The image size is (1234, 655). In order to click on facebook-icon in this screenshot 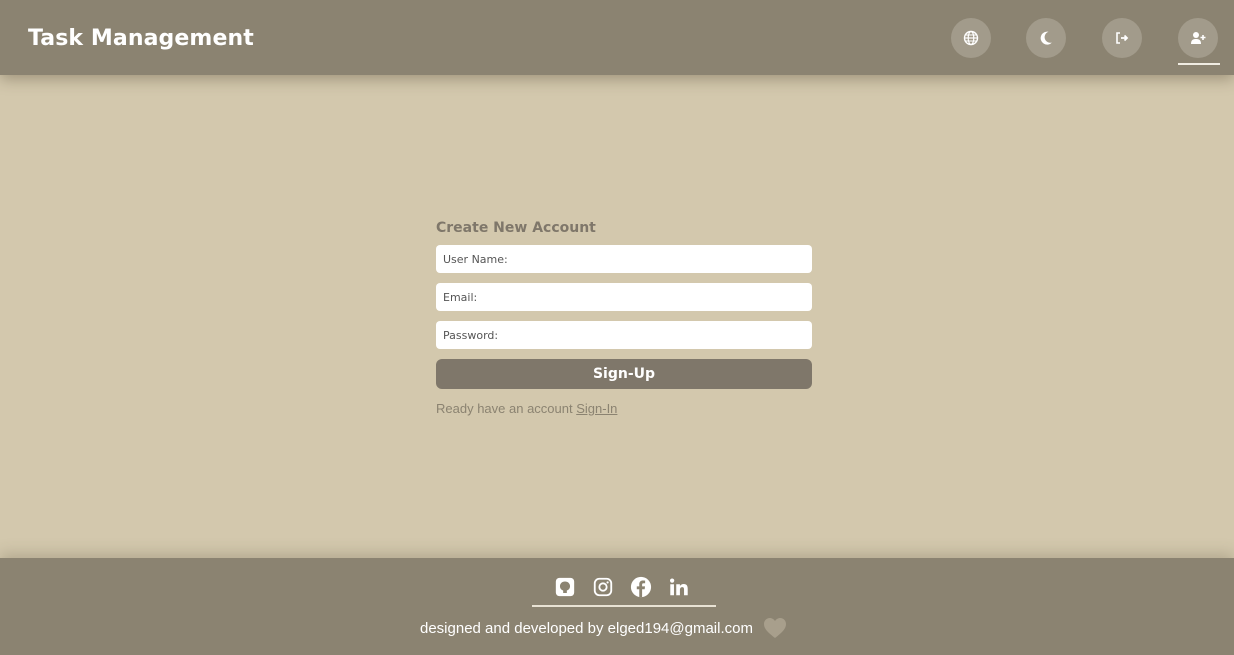, I will do `click(641, 587)`.